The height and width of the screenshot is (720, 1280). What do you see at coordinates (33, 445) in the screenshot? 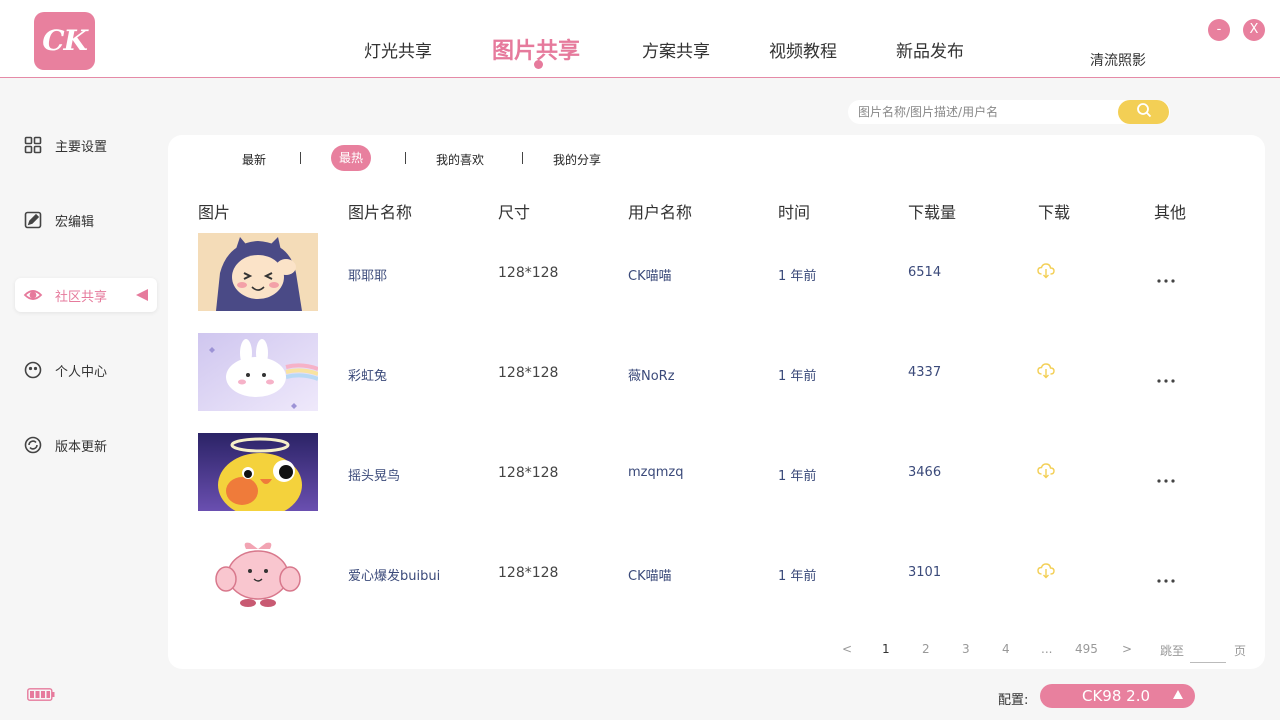
I see `refresh-icon` at bounding box center [33, 445].